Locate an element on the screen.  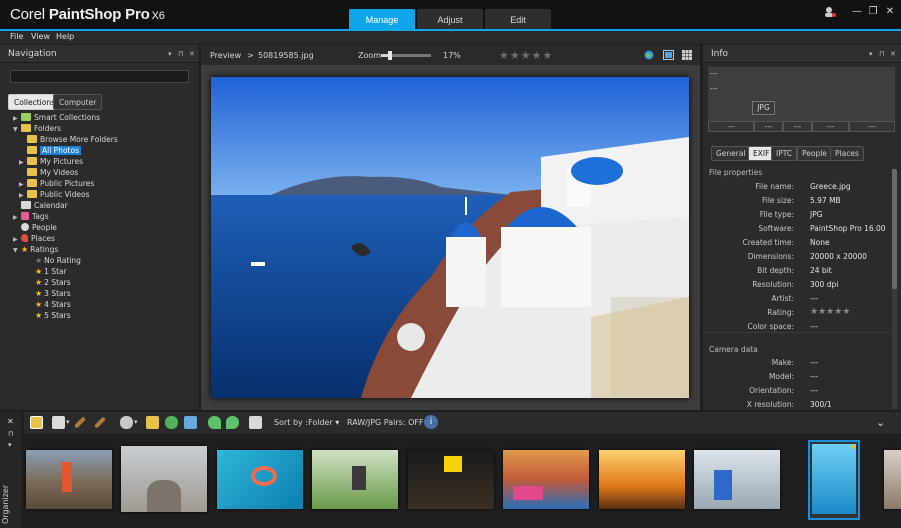
tree-1-star: ★ 1 Star is located at coordinates (65, 271).